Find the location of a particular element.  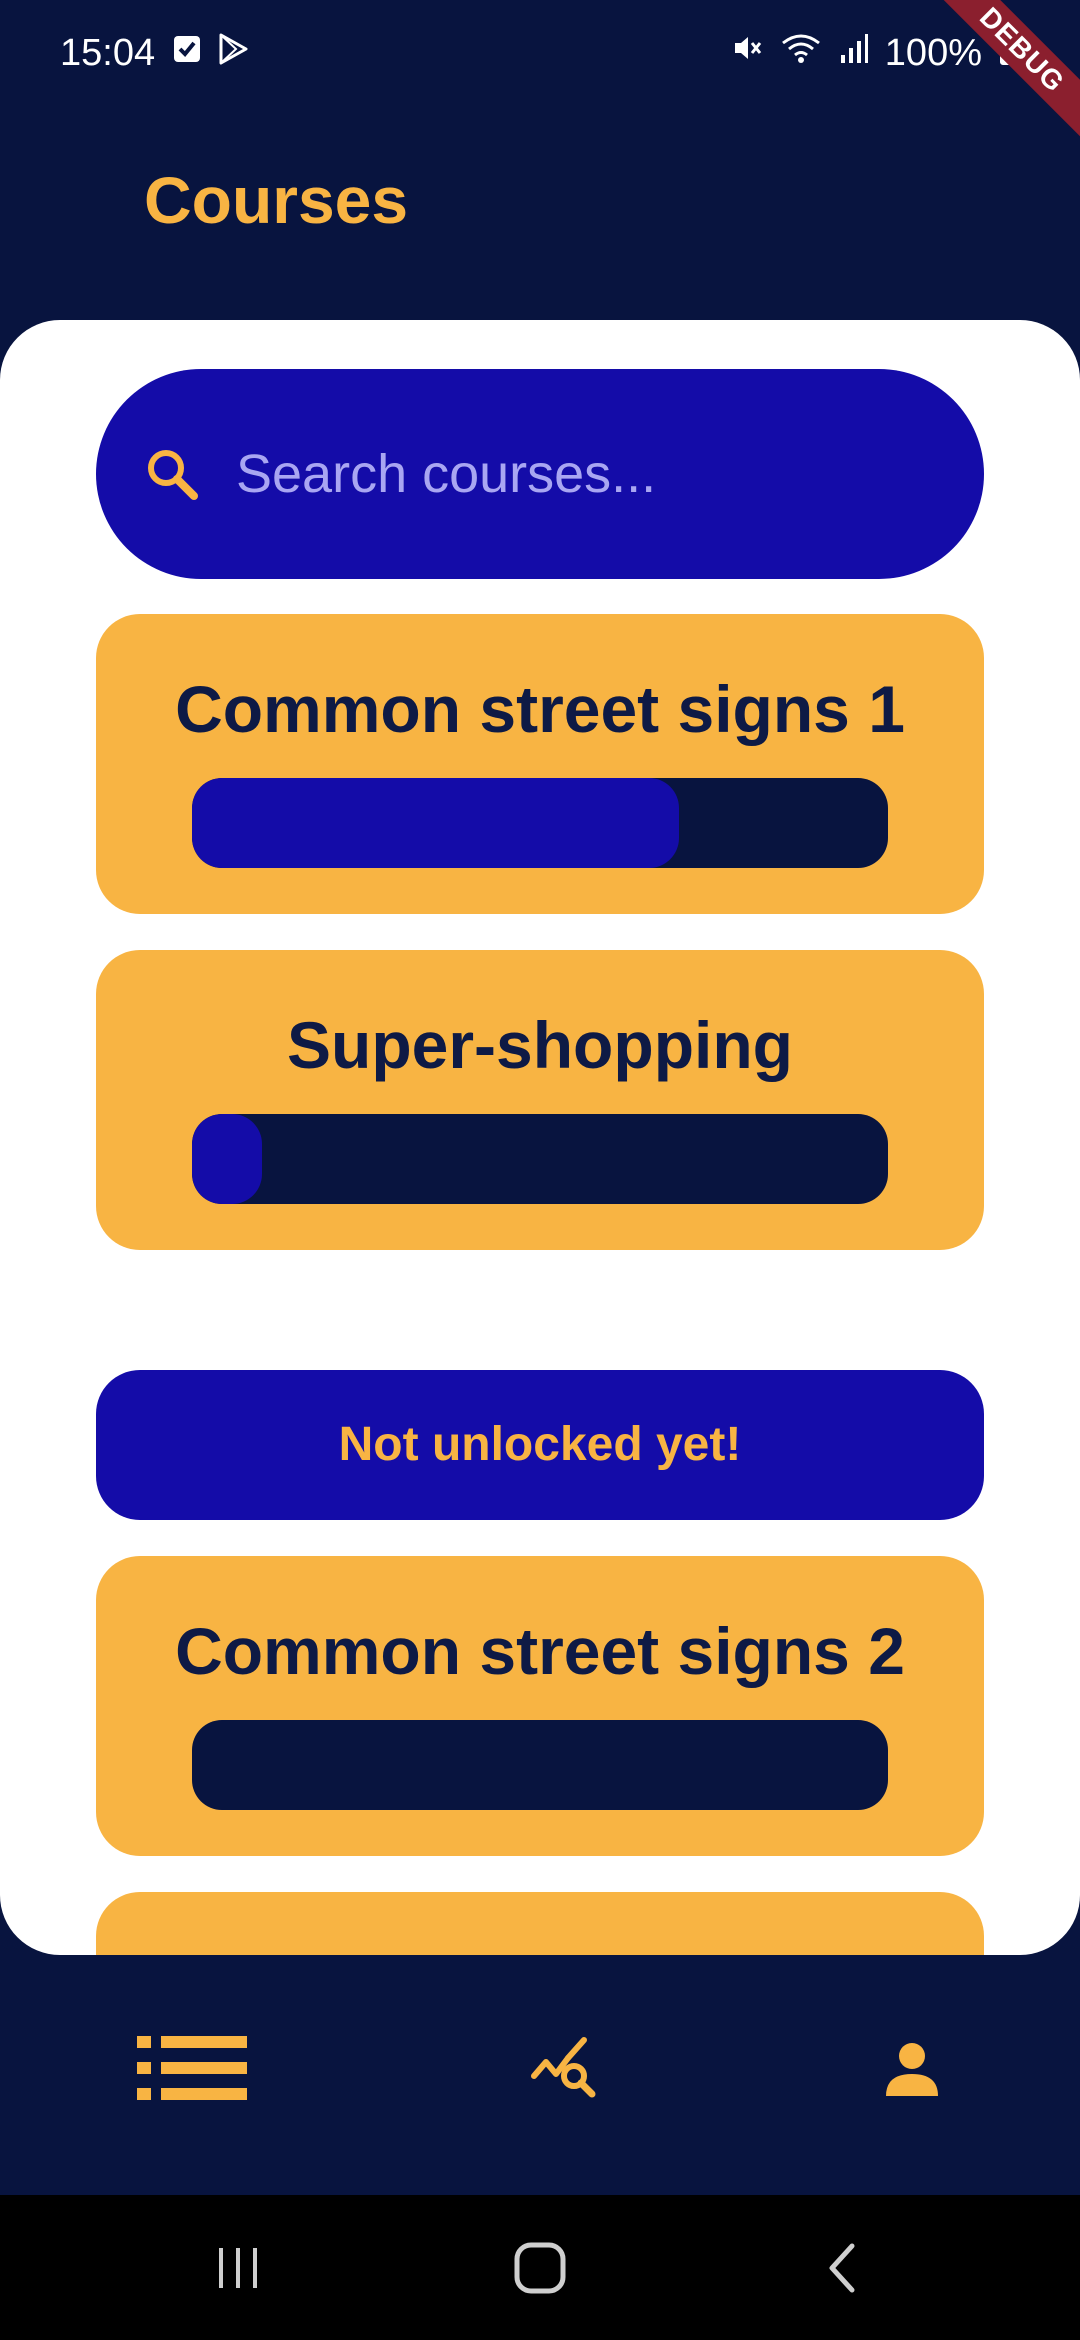

checkbox-icon is located at coordinates (187, 51).